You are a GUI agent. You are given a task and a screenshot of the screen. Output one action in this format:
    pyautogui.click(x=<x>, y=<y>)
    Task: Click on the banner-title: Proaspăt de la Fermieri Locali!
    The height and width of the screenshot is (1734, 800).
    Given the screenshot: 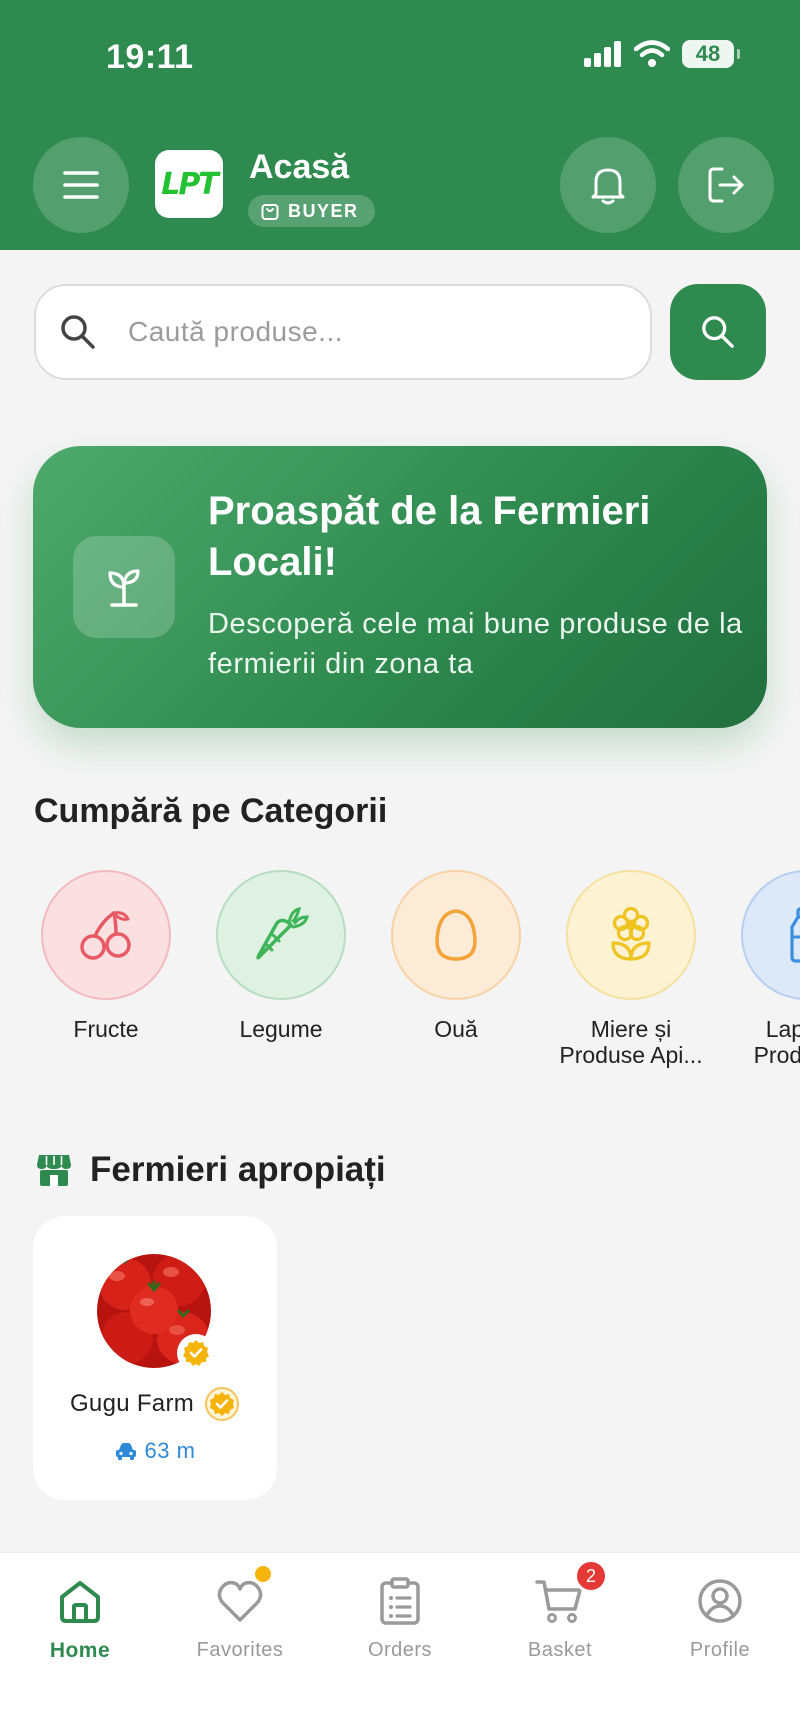 What is the action you would take?
    pyautogui.click(x=429, y=536)
    